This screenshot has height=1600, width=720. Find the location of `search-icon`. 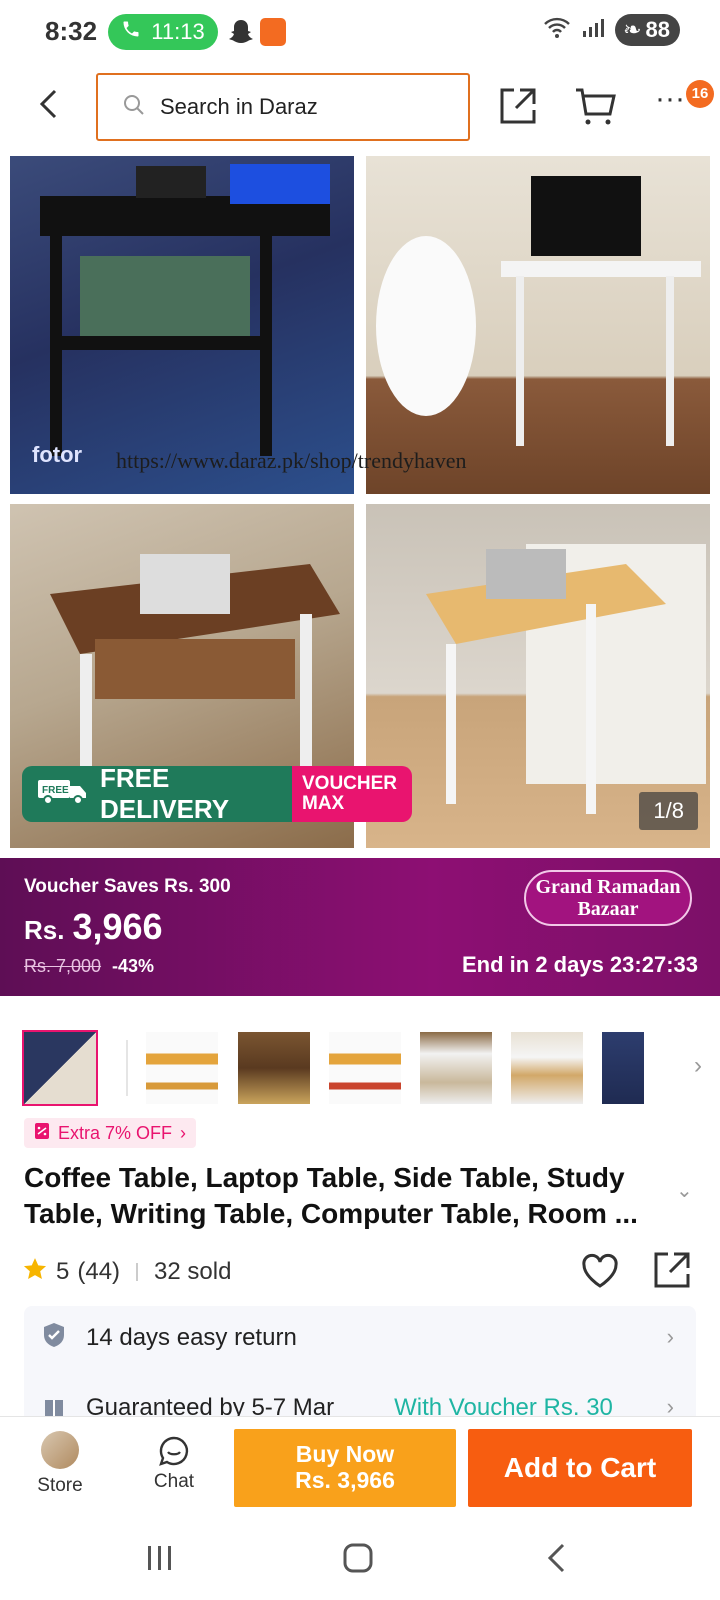

search-icon is located at coordinates (134, 107).